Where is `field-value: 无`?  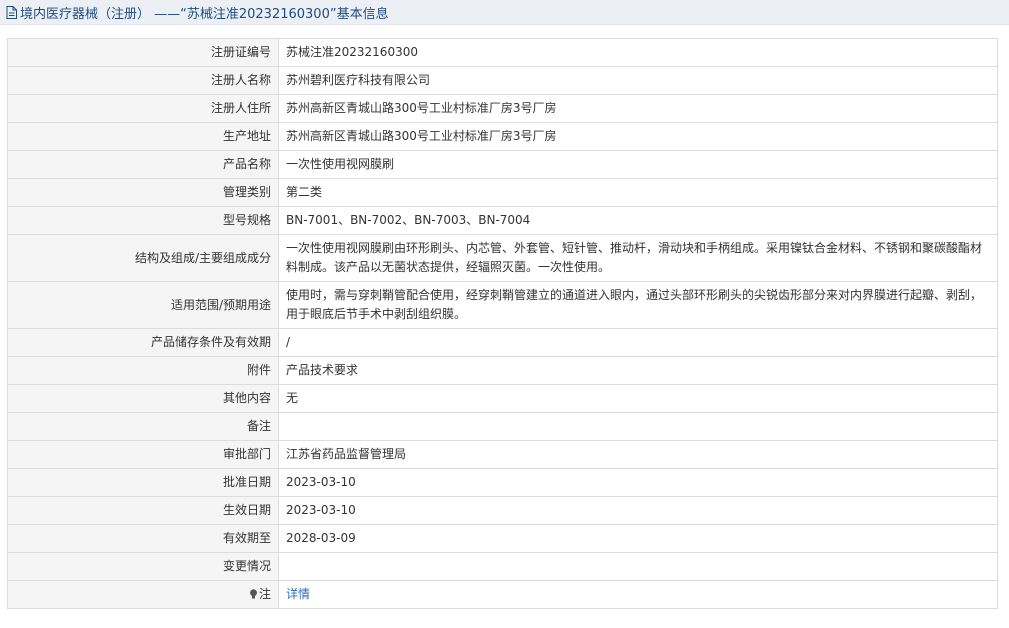
field-value: 无 is located at coordinates (638, 398).